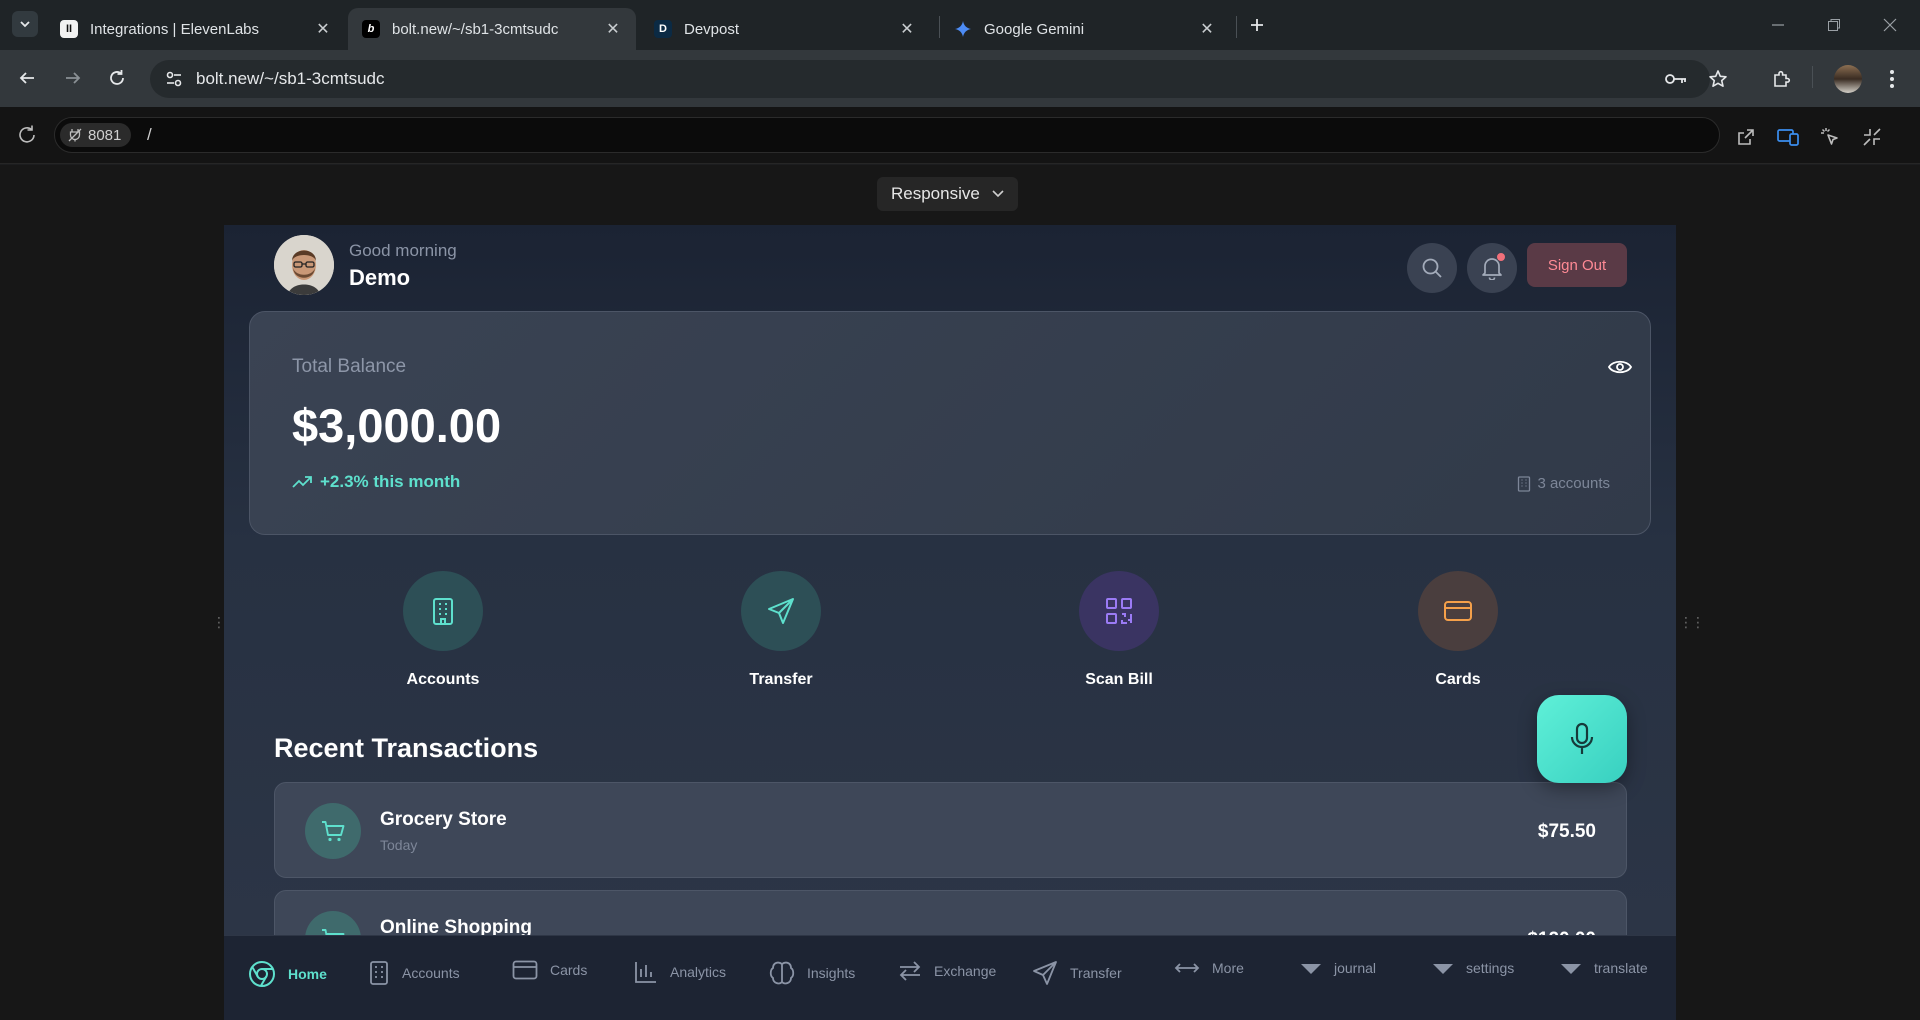 This screenshot has height=1020, width=1920. Describe the element at coordinates (947, 194) in the screenshot. I see `viewport-mode-dropdown: Responsive` at that location.